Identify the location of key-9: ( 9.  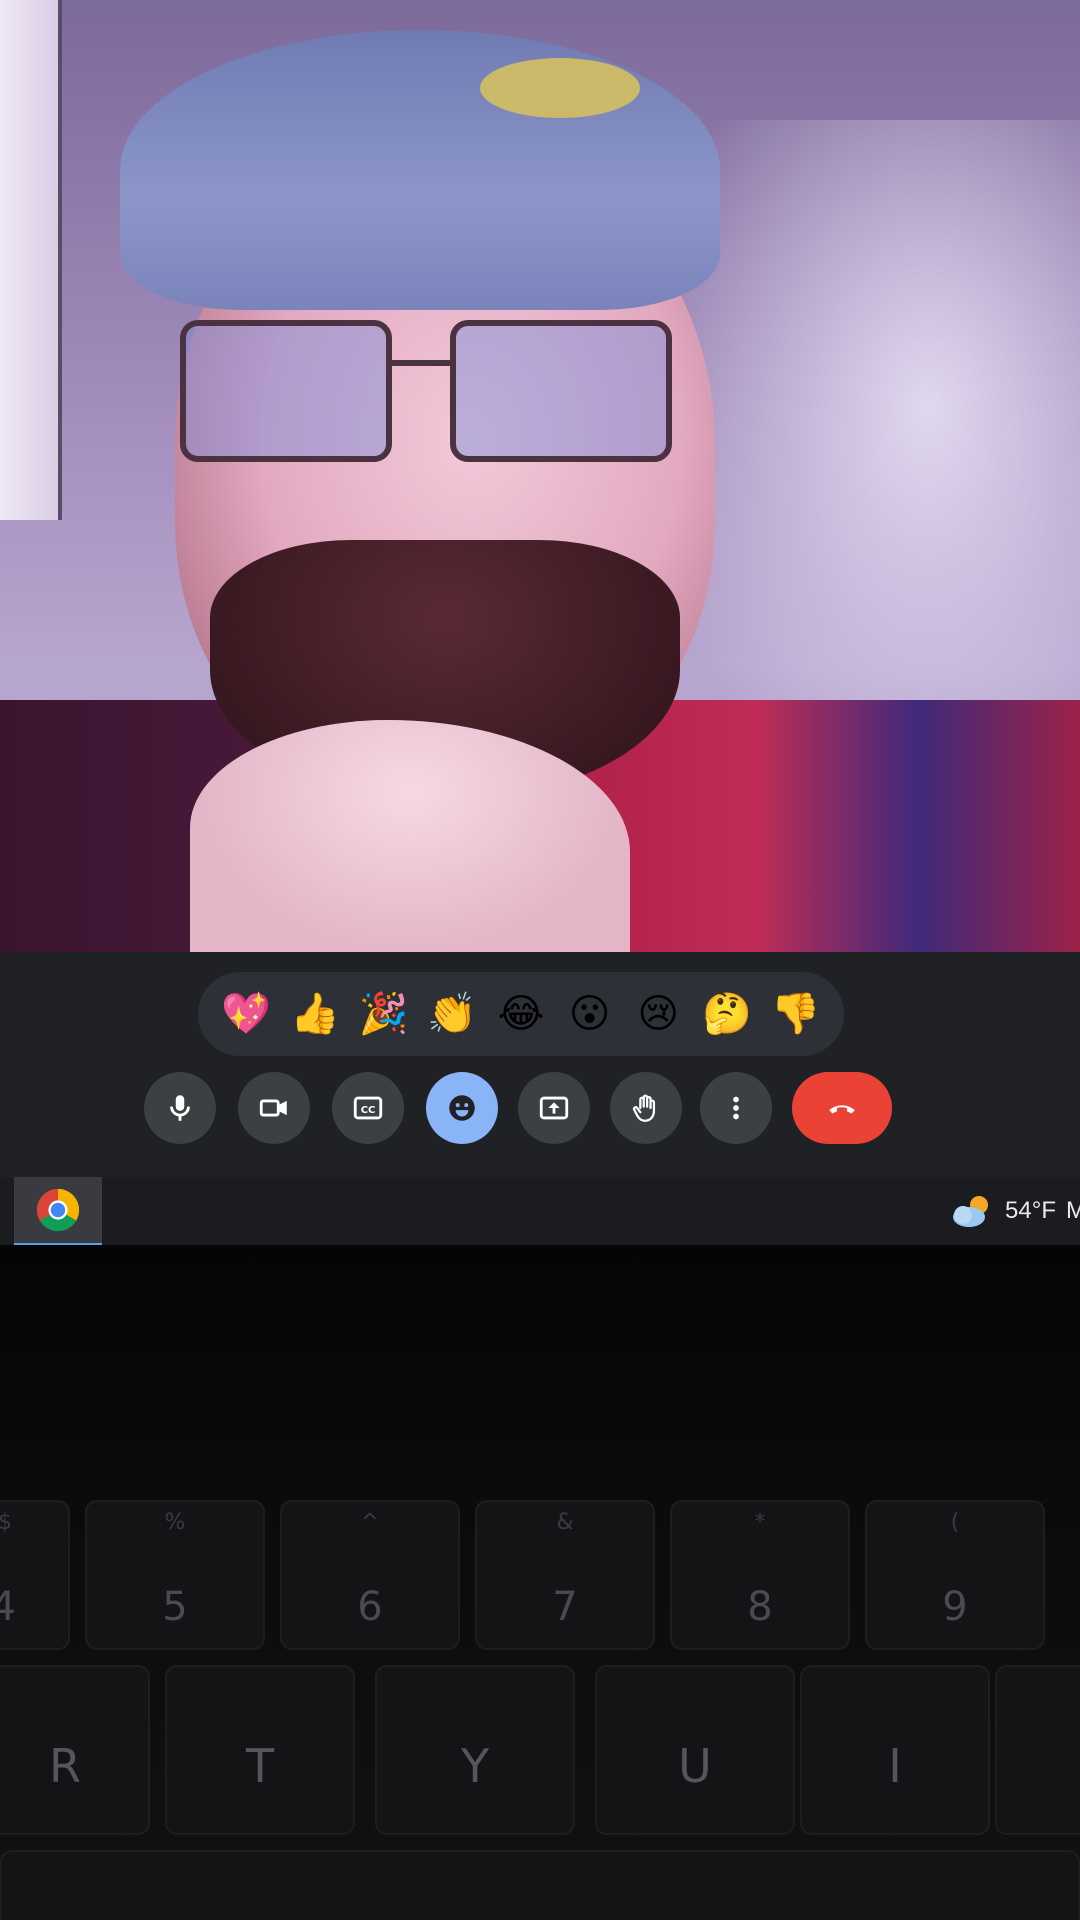
(955, 1575).